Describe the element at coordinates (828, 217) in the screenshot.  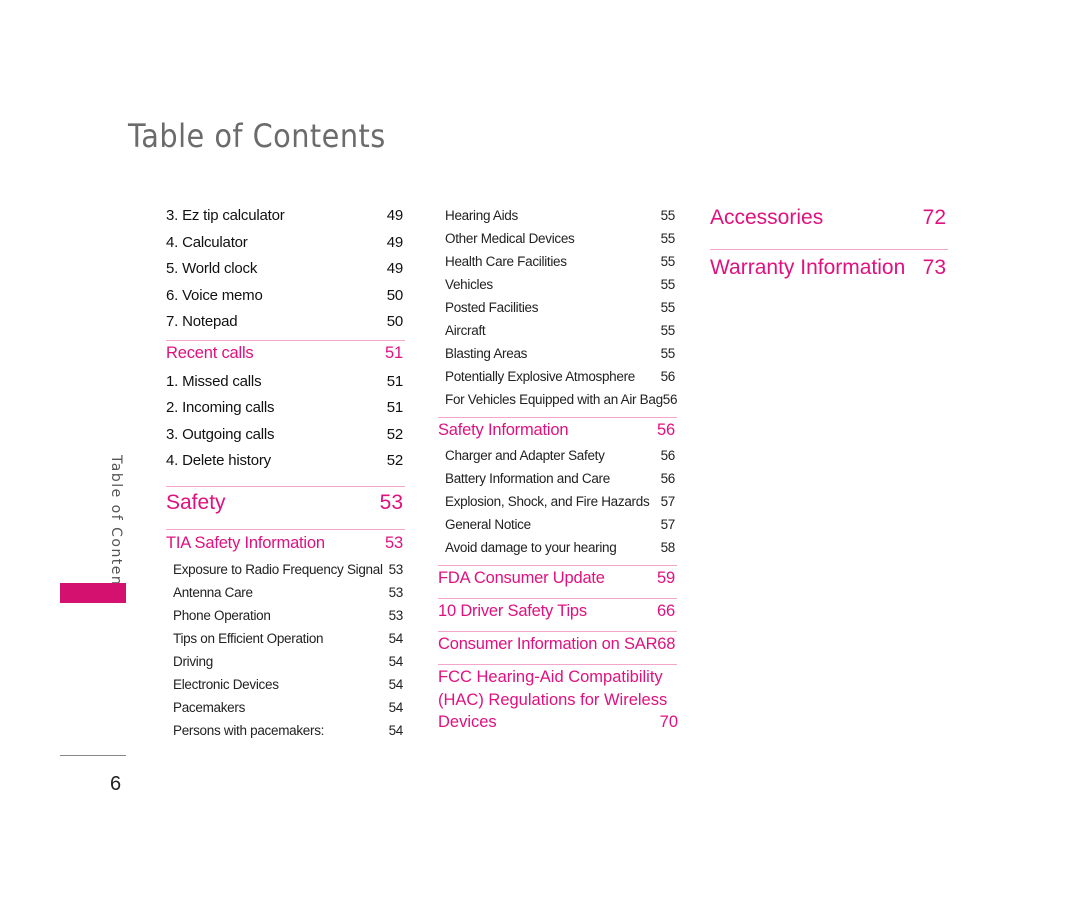
I see `toc-entry: Accessories 72` at that location.